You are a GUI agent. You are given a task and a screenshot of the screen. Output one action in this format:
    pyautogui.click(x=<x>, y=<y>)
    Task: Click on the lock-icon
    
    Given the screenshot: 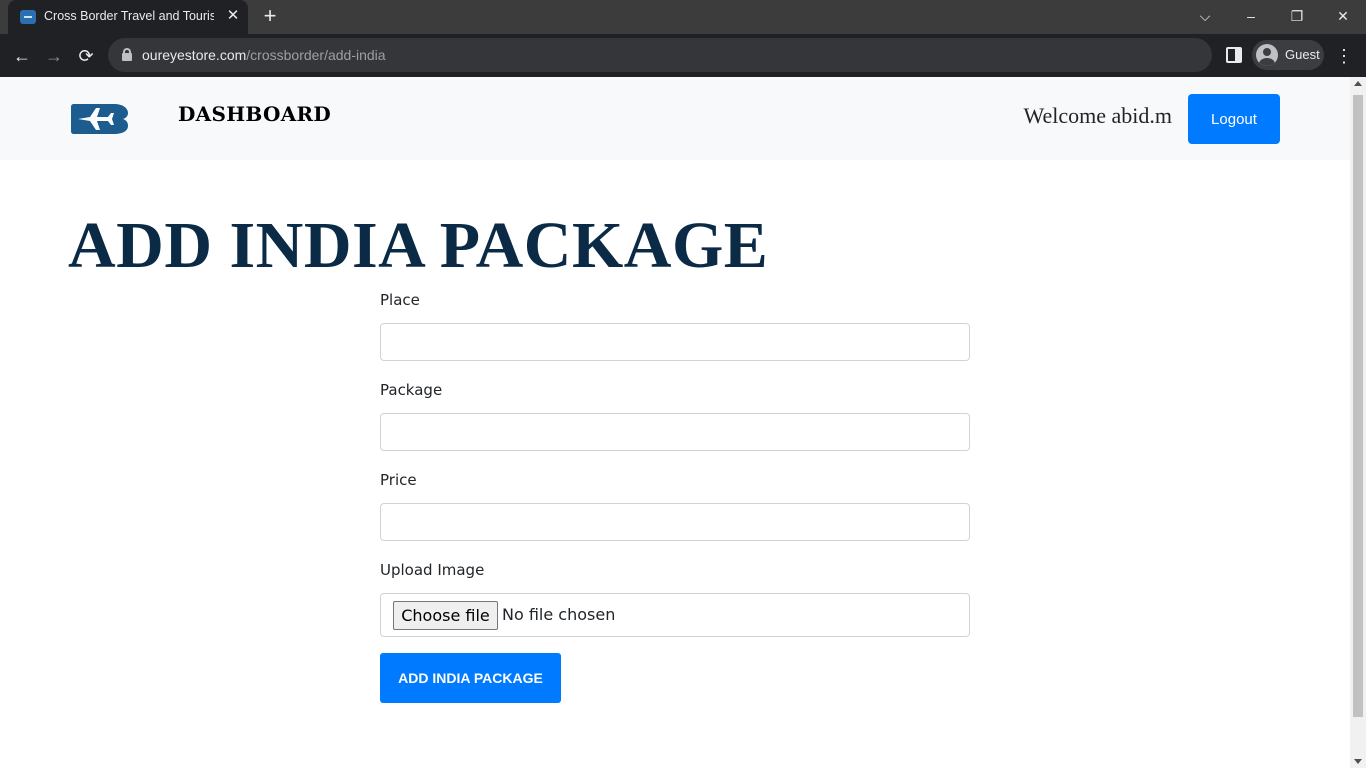 What is the action you would take?
    pyautogui.click(x=127, y=54)
    